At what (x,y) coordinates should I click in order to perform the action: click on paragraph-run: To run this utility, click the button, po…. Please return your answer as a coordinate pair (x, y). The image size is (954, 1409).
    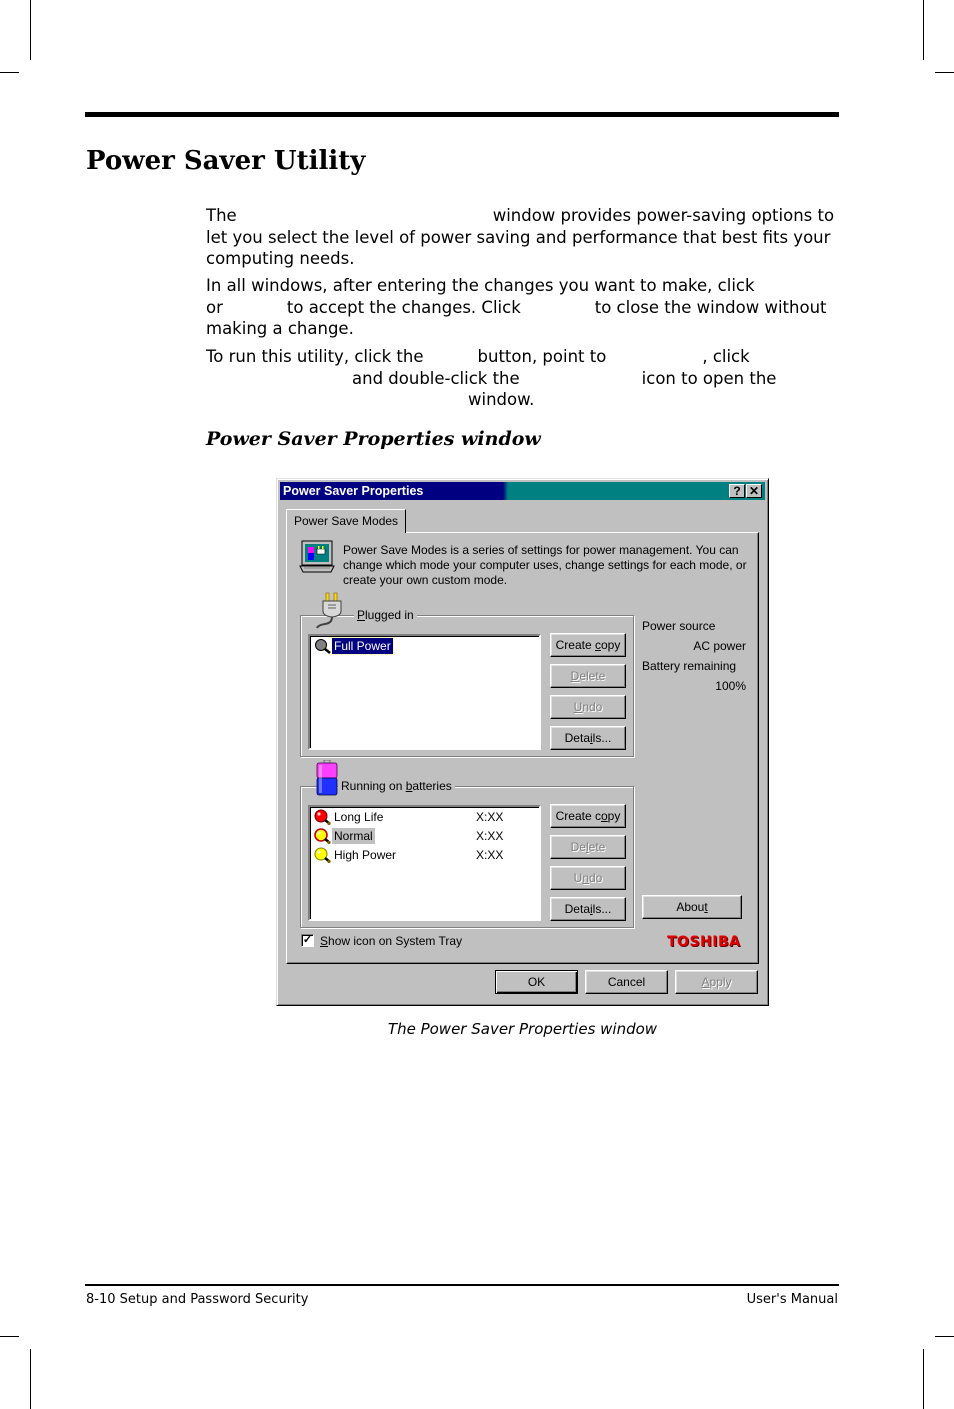
    Looking at the image, I should click on (521, 378).